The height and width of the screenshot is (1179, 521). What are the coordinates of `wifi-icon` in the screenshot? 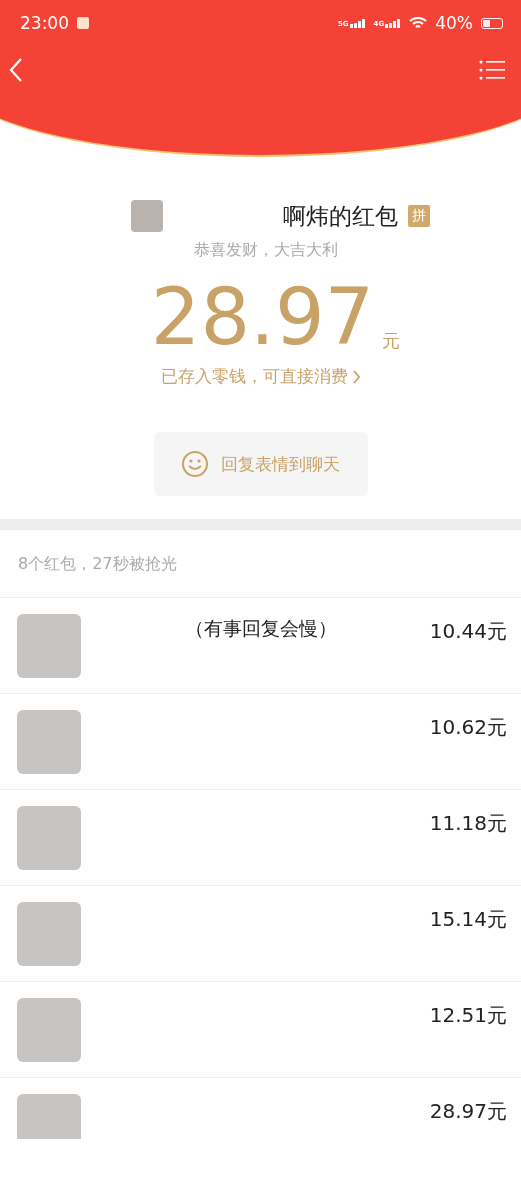 It's located at (418, 23).